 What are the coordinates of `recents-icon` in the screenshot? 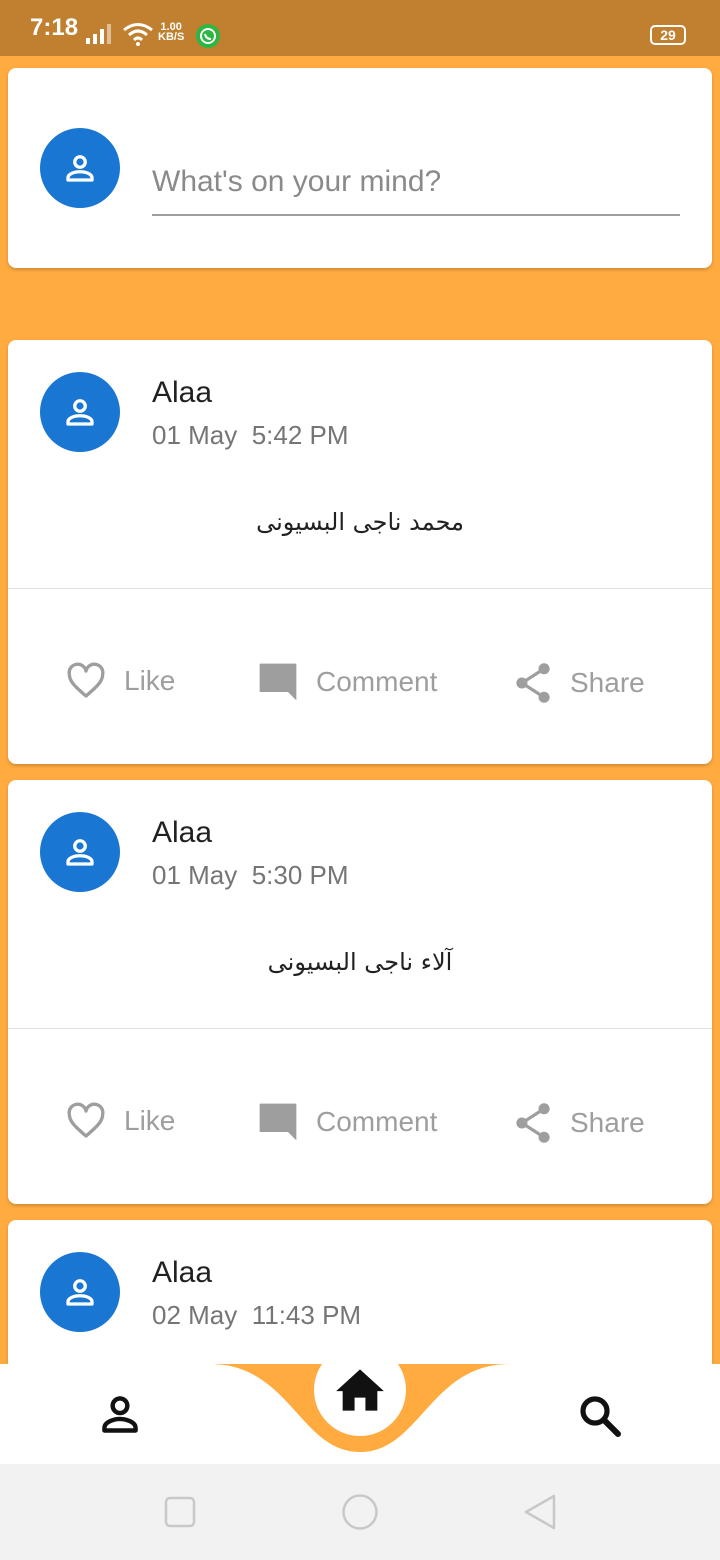 It's located at (180, 1512).